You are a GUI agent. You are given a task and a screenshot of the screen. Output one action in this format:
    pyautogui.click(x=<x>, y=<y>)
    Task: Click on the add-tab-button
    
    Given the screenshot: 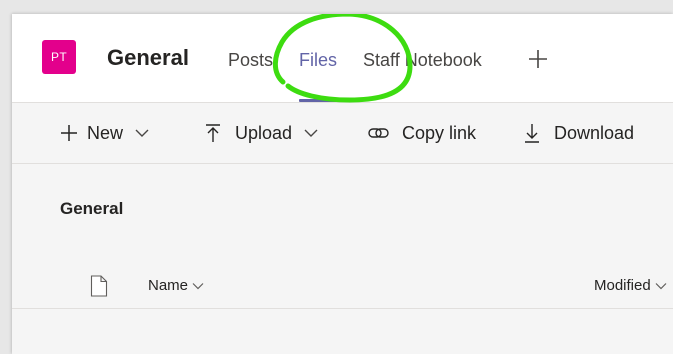 What is the action you would take?
    pyautogui.click(x=538, y=59)
    